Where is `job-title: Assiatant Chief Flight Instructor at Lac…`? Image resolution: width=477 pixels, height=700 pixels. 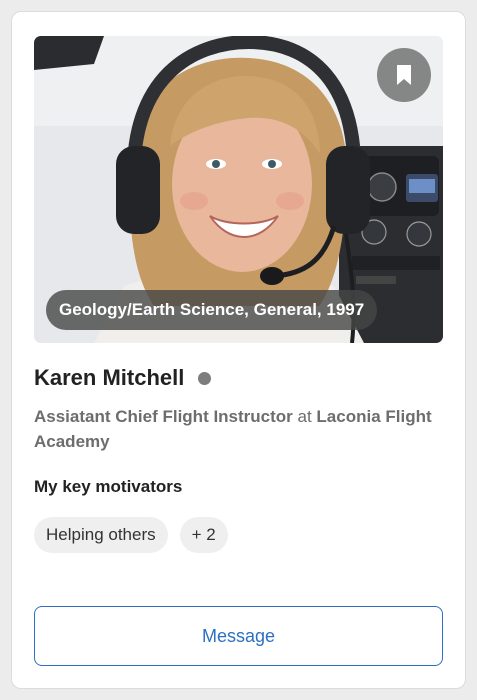
job-title: Assiatant Chief Flight Instructor at Lac… is located at coordinates (234, 429).